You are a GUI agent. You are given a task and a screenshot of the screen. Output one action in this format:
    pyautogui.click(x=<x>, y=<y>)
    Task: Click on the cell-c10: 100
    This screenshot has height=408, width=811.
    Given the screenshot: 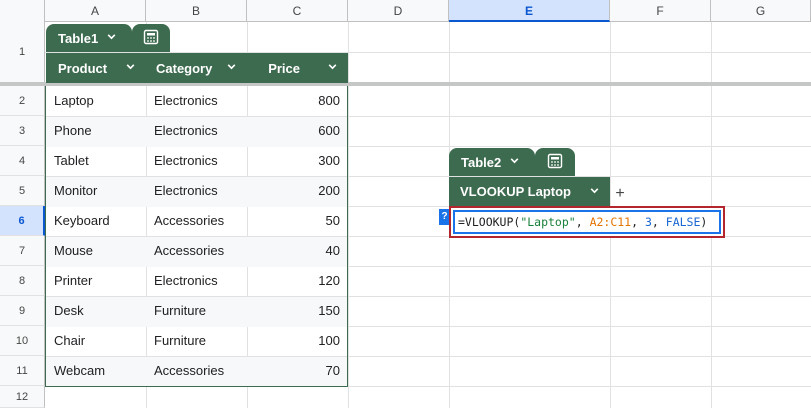 What is the action you would take?
    pyautogui.click(x=297, y=341)
    